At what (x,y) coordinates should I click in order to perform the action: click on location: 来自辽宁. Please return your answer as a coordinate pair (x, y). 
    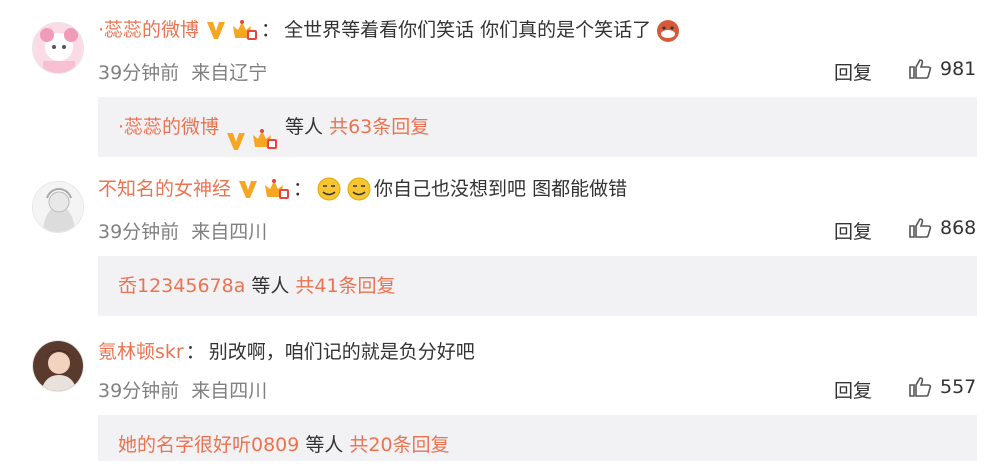
    Looking at the image, I should click on (229, 73).